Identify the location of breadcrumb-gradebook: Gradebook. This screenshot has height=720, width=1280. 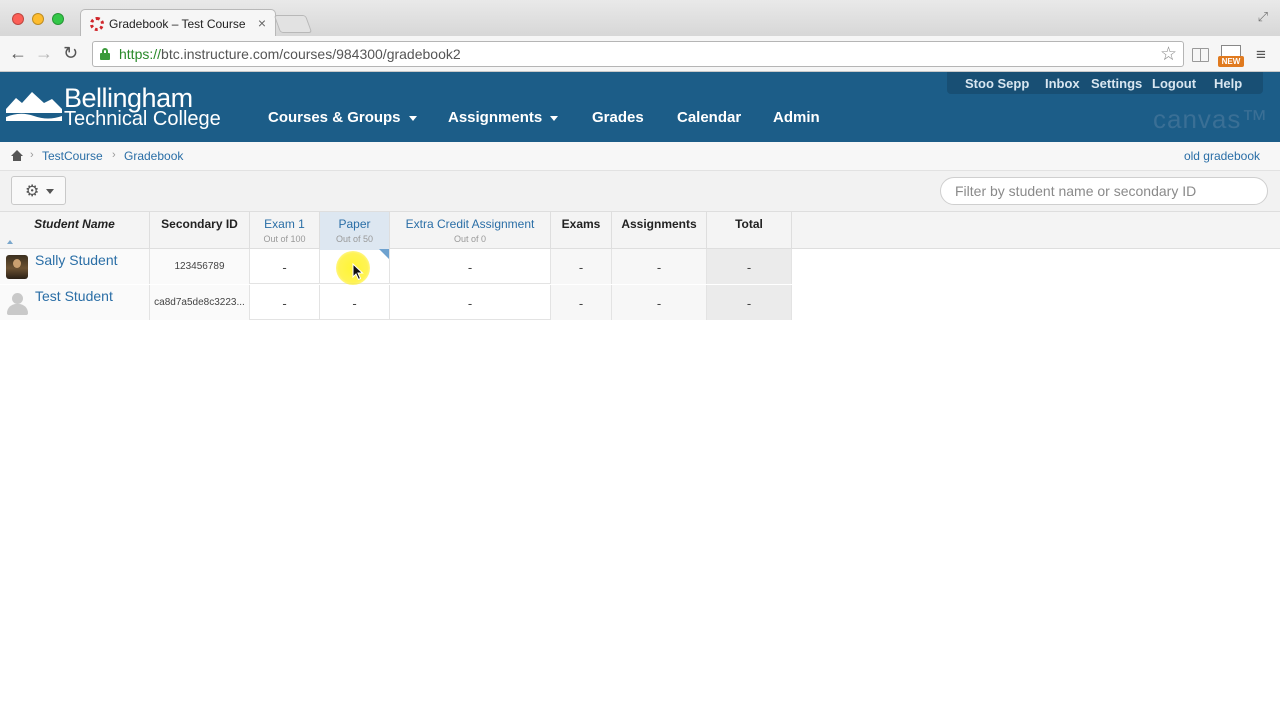
(153, 156).